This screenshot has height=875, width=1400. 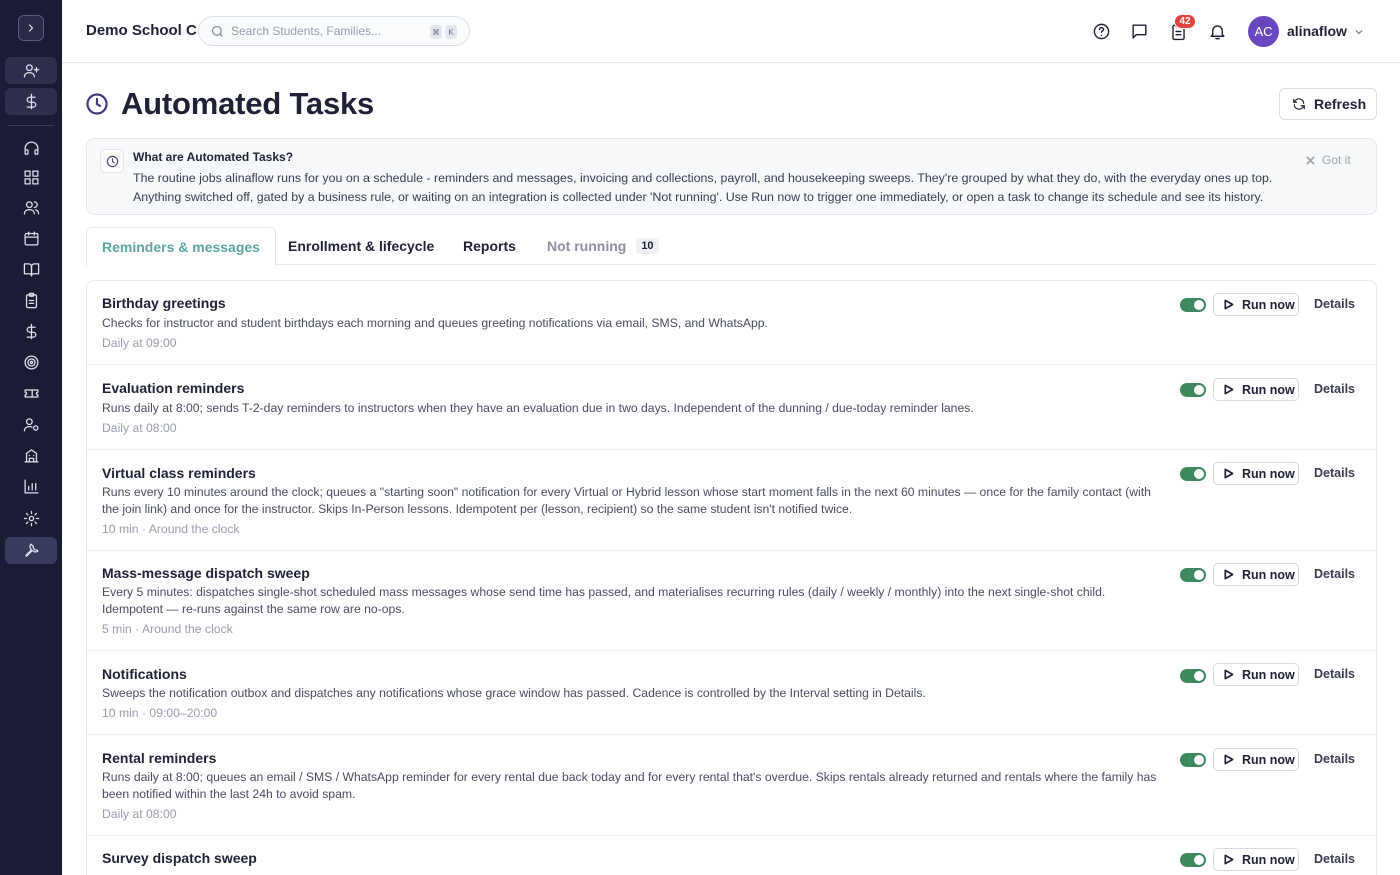 What do you see at coordinates (731, 31) in the screenshot?
I see `top-bar: Demo School C ⌘ K 42 AC alinaflow` at bounding box center [731, 31].